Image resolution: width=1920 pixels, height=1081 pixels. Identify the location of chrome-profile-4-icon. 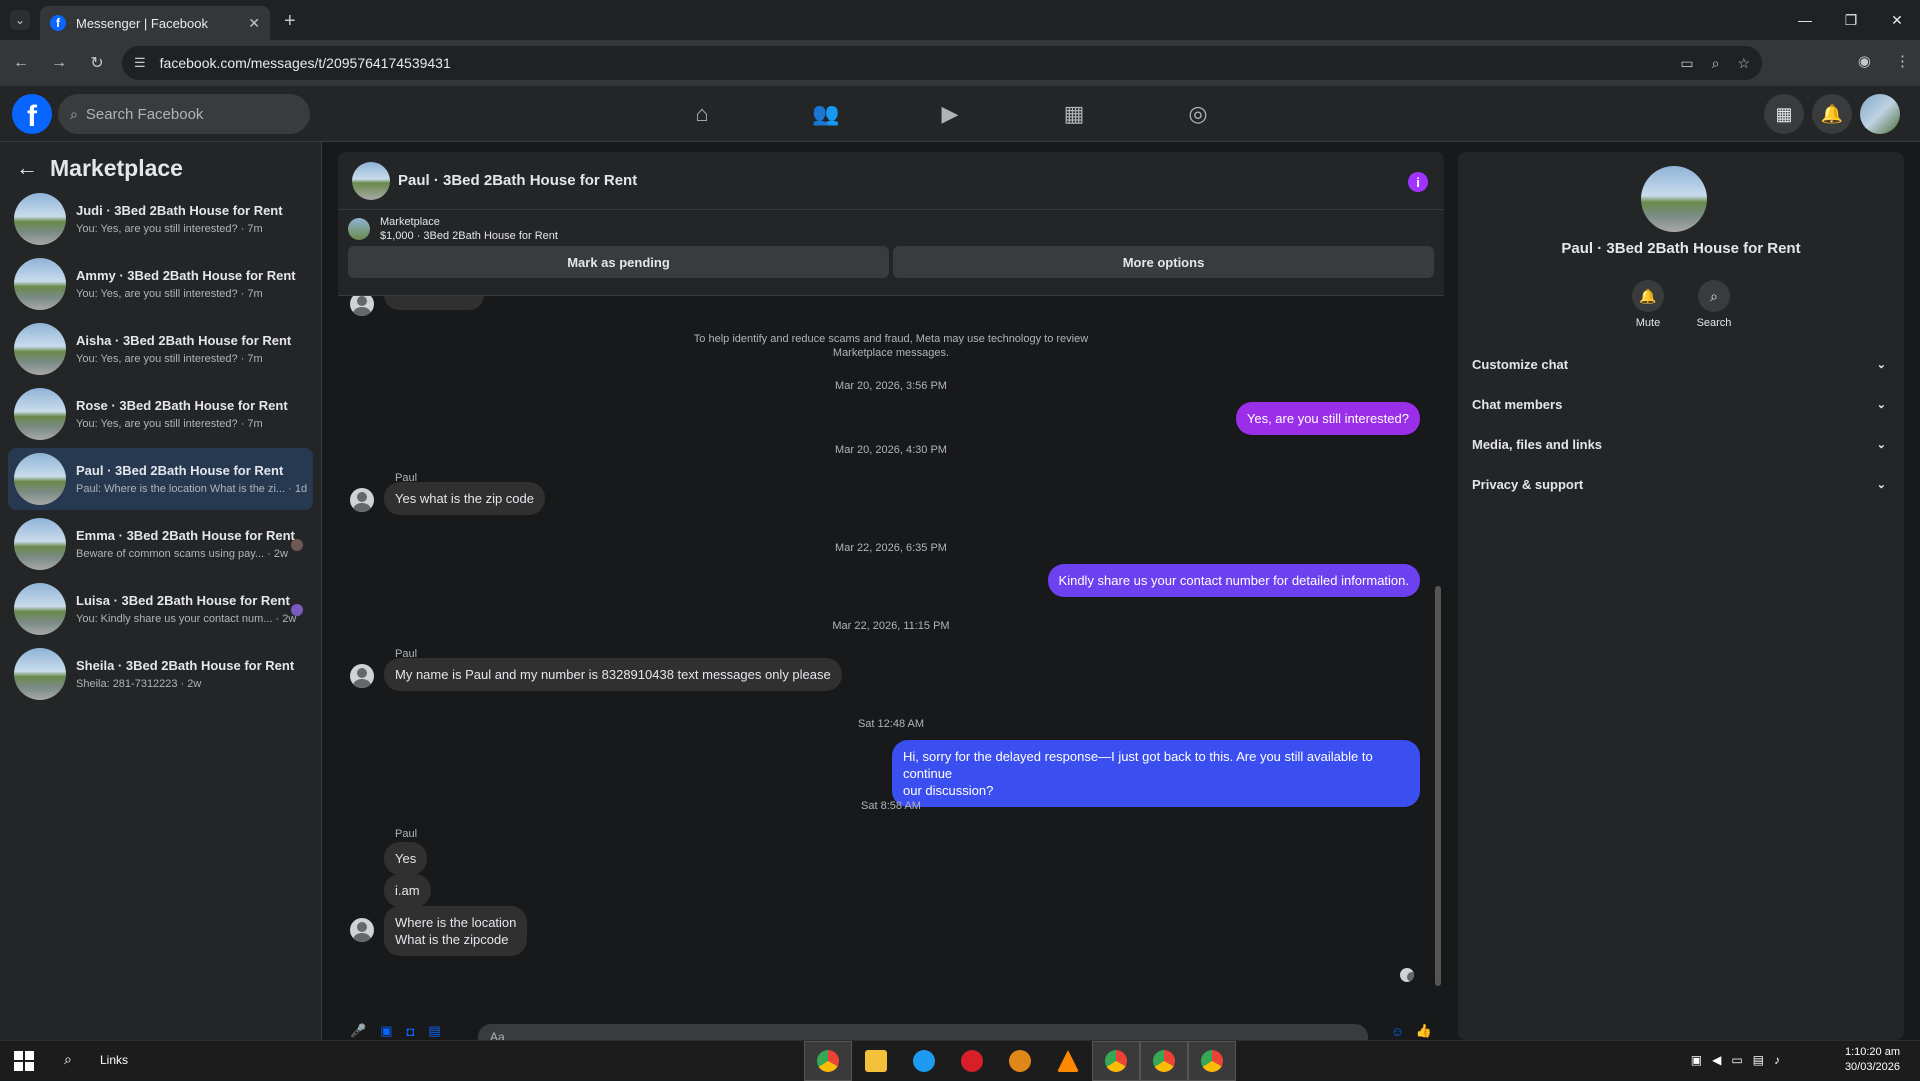
(1212, 1061).